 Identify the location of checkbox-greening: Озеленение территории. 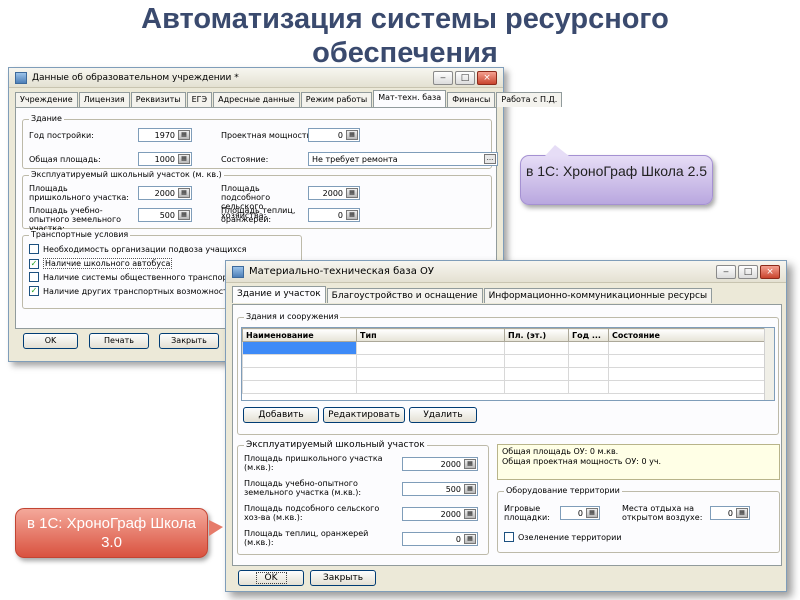
(563, 537).